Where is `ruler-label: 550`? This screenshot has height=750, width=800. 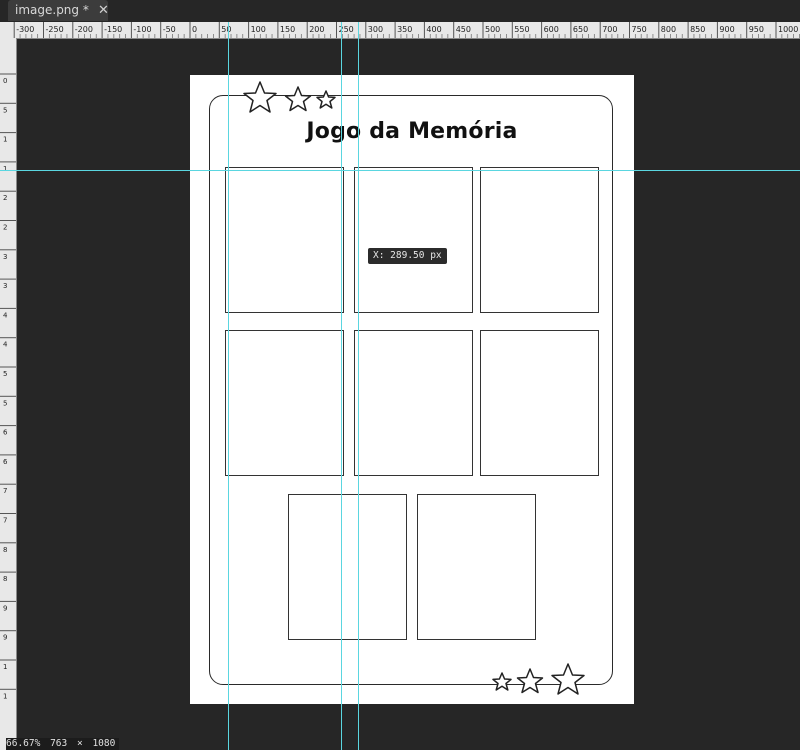
ruler-label: 550 is located at coordinates (521, 29).